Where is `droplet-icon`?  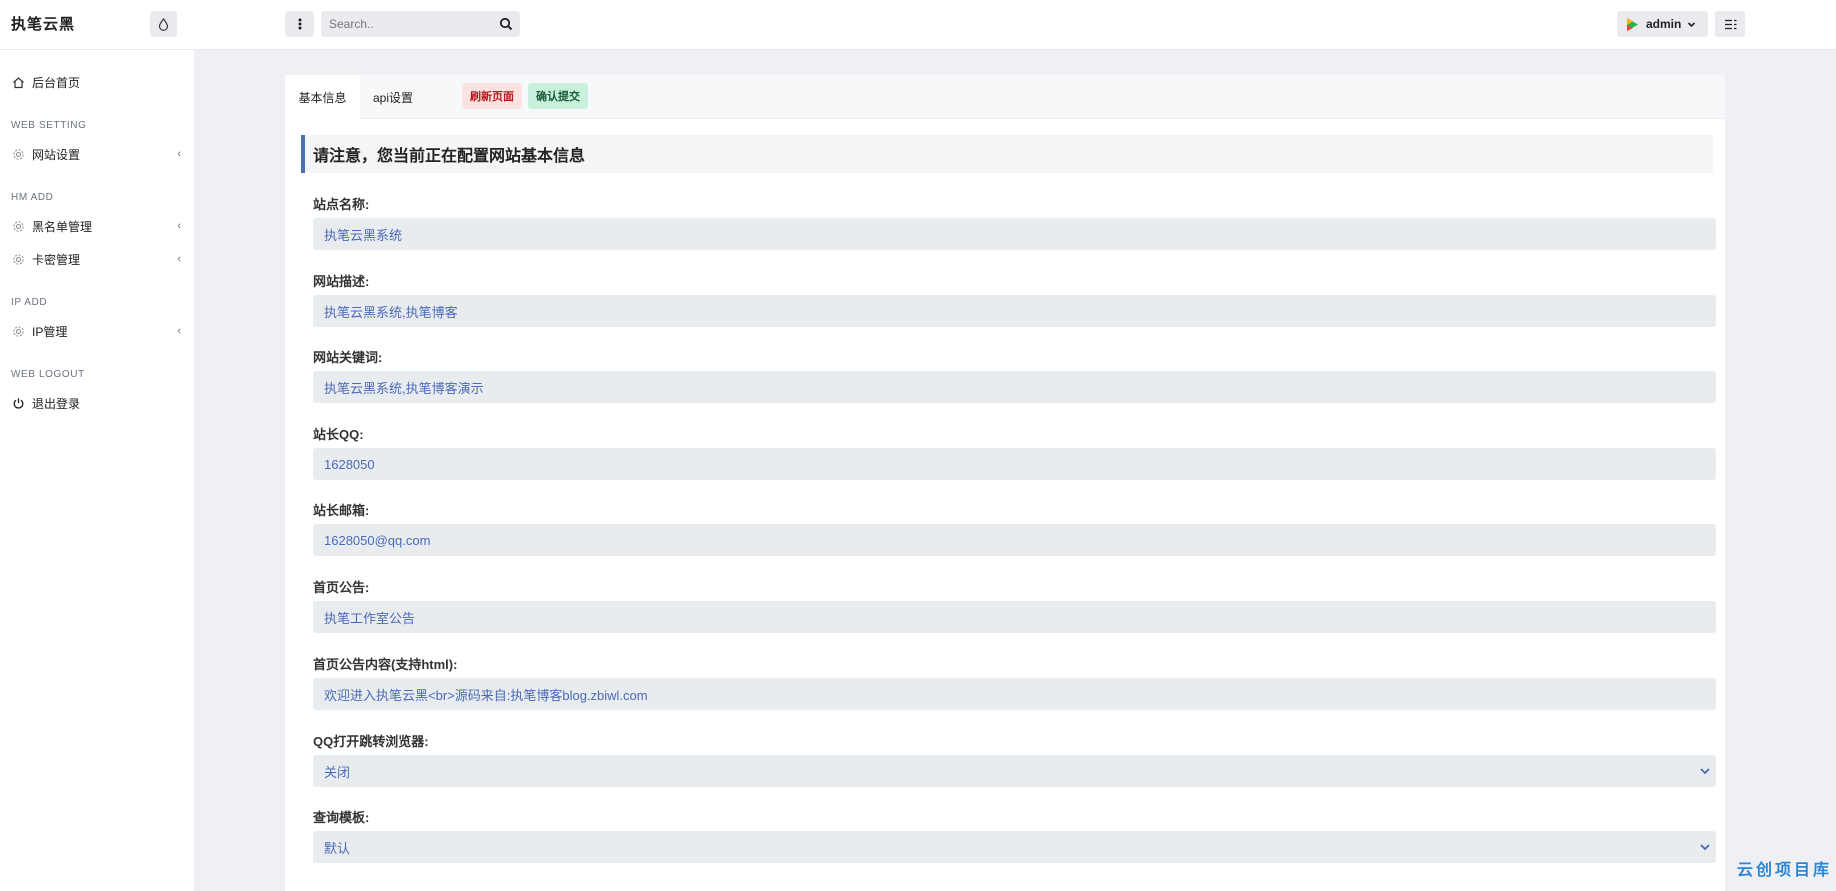 droplet-icon is located at coordinates (163, 24).